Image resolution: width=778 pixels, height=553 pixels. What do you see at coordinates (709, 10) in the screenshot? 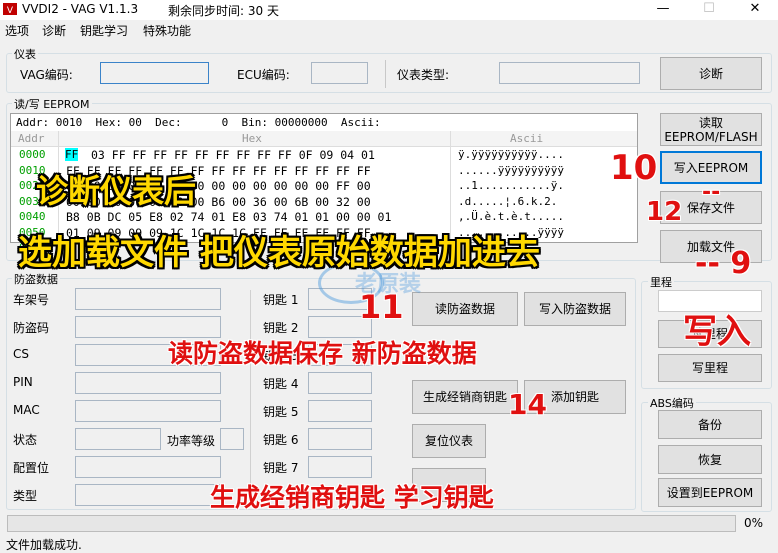
I see `maximize-button: ☐` at bounding box center [709, 10].